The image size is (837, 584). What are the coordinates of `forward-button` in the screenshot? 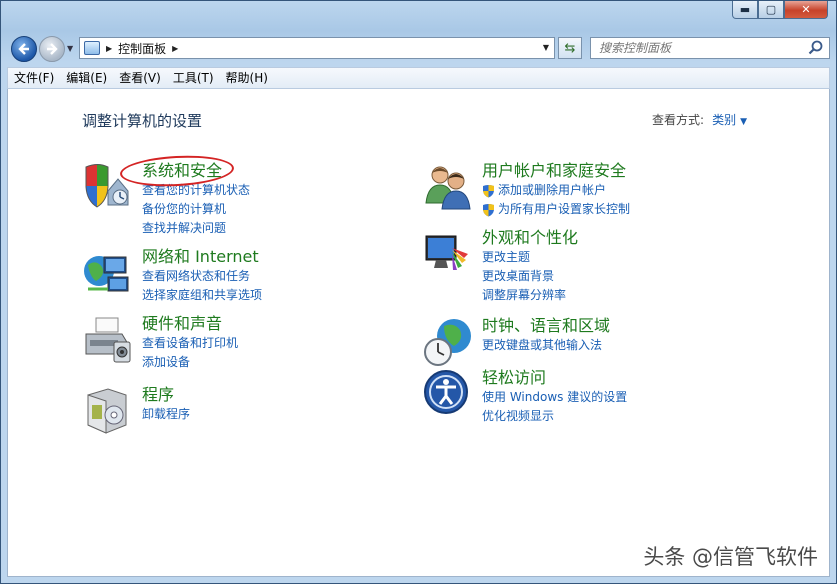 It's located at (52, 49).